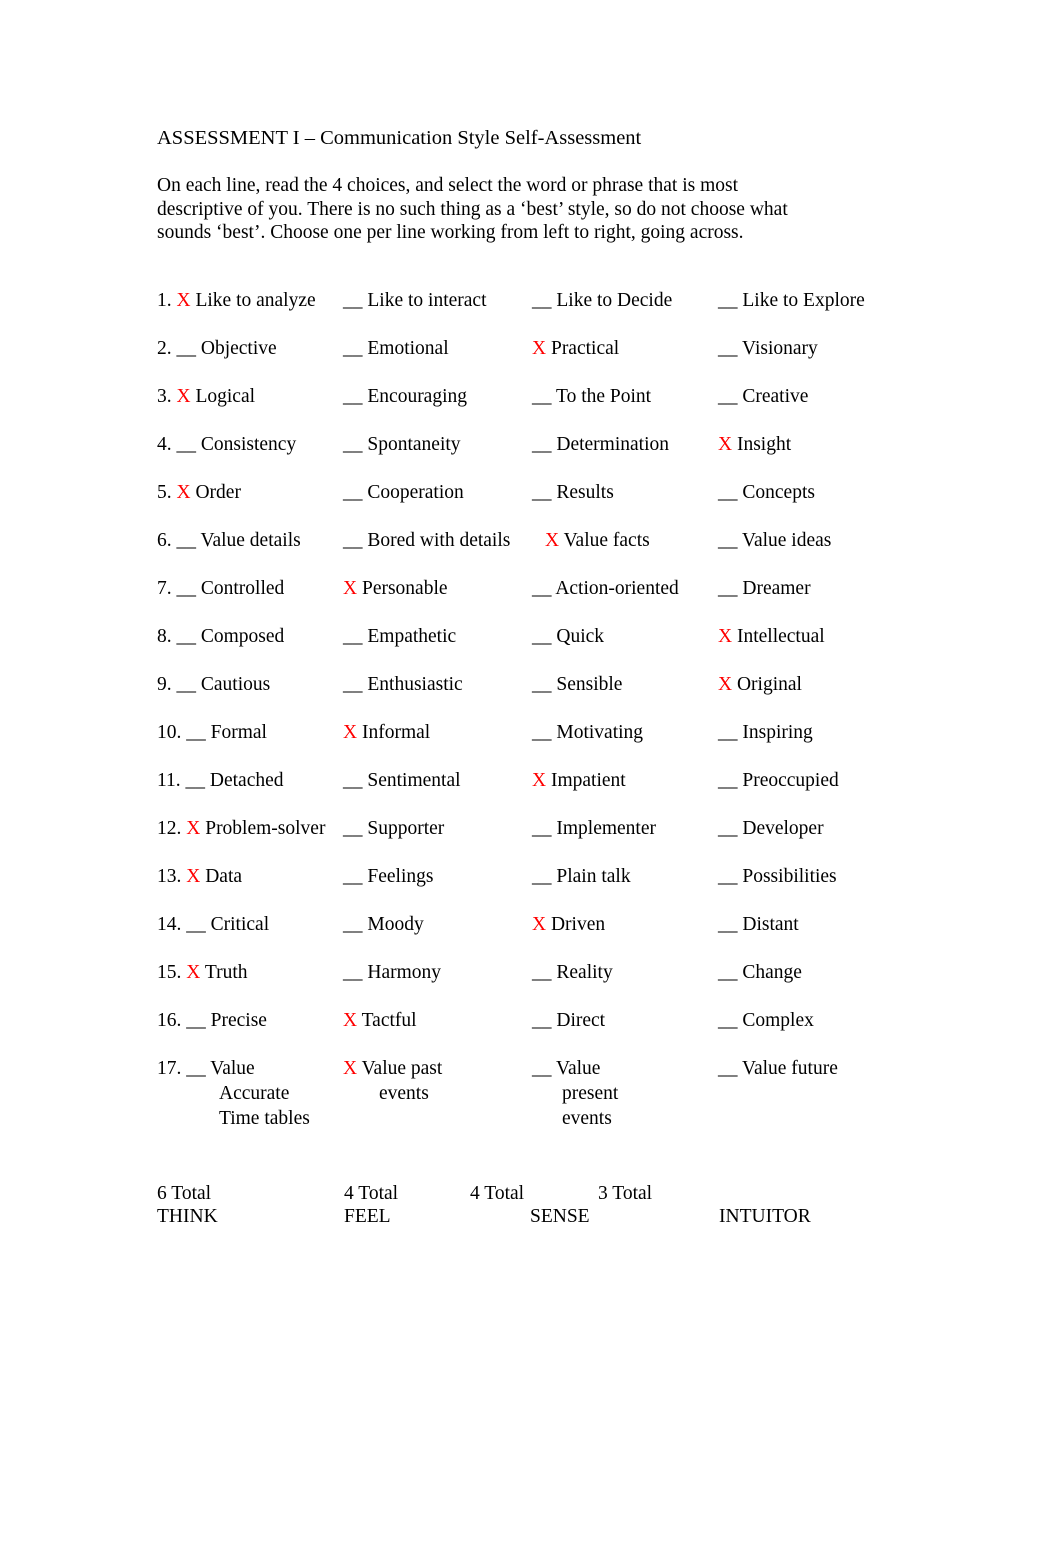  Describe the element at coordinates (581, 876) in the screenshot. I see `assessment-option: __ Plain talk` at that location.